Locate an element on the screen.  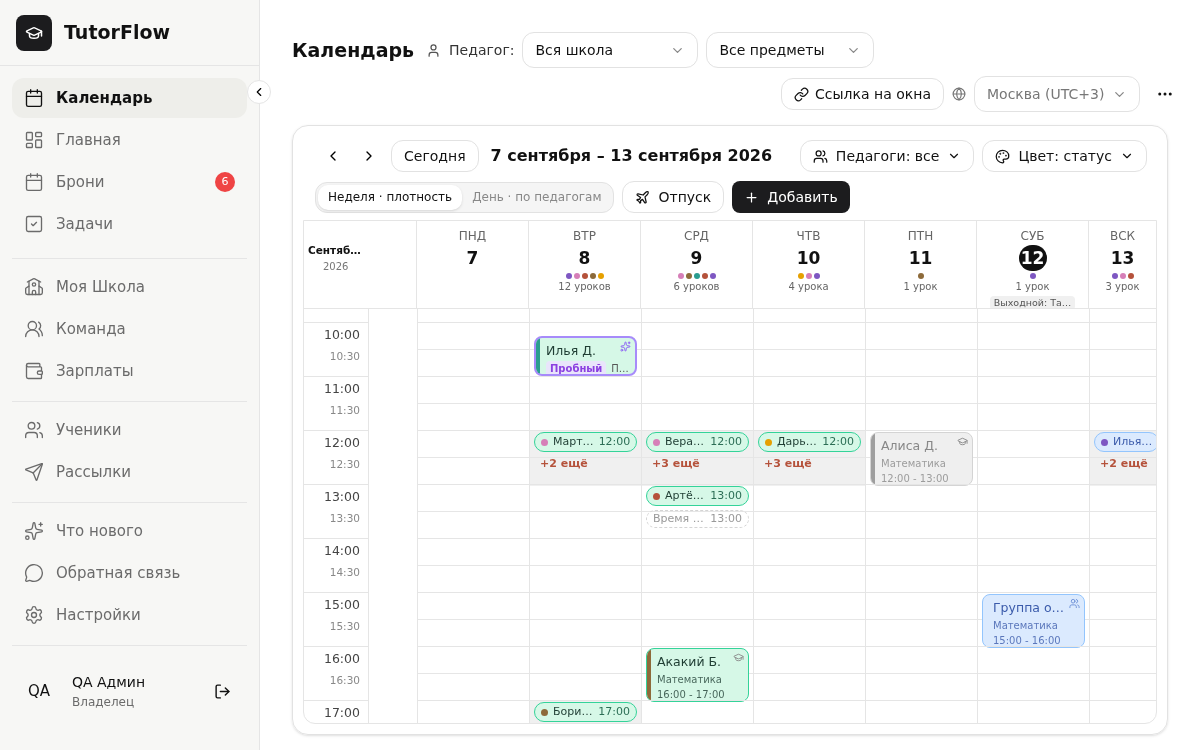
count-badge: 6 is located at coordinates (225, 182).